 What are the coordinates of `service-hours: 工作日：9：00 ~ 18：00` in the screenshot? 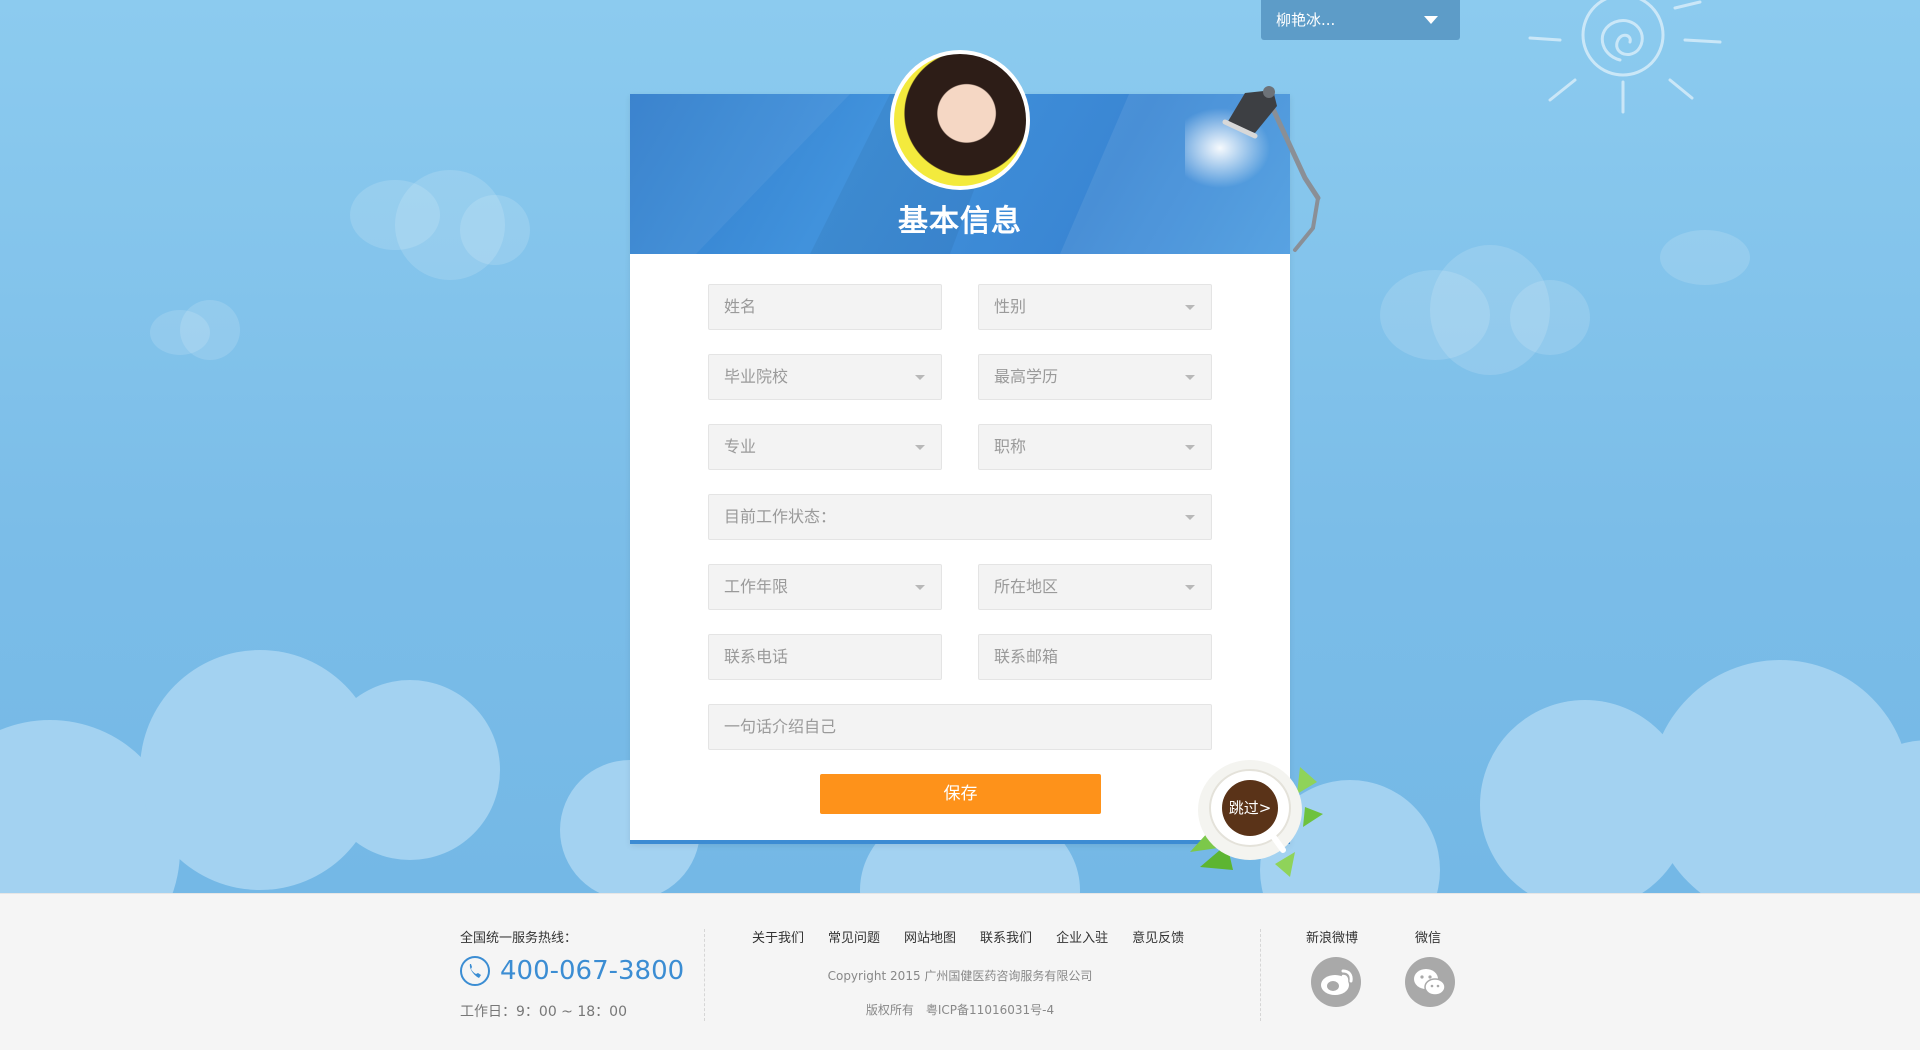 It's located at (543, 1012).